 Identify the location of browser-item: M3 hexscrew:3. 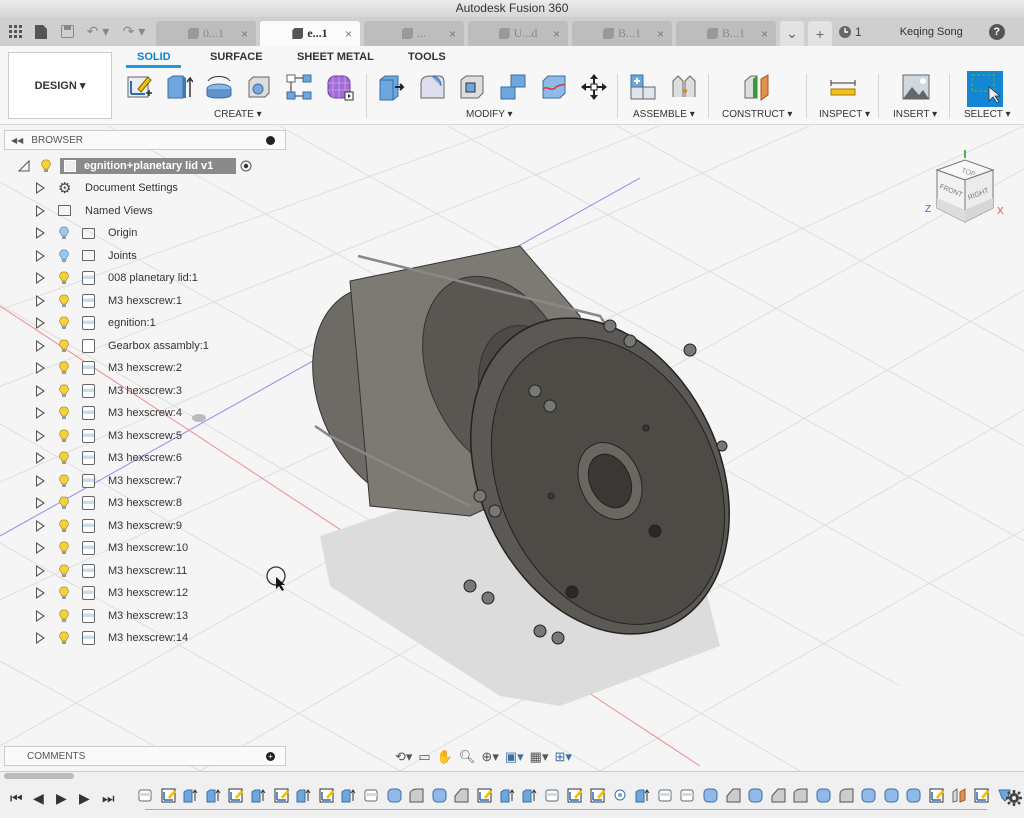
(145, 391).